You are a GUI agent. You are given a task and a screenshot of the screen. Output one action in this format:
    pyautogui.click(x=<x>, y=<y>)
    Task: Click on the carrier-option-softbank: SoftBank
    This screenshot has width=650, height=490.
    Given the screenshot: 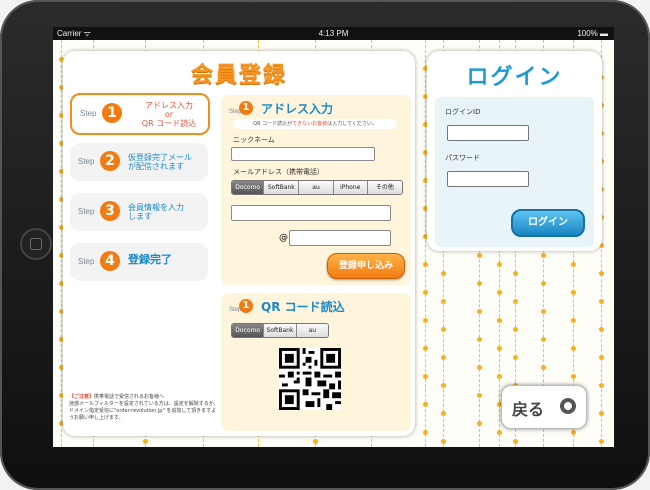 What is the action you would take?
    pyautogui.click(x=282, y=187)
    